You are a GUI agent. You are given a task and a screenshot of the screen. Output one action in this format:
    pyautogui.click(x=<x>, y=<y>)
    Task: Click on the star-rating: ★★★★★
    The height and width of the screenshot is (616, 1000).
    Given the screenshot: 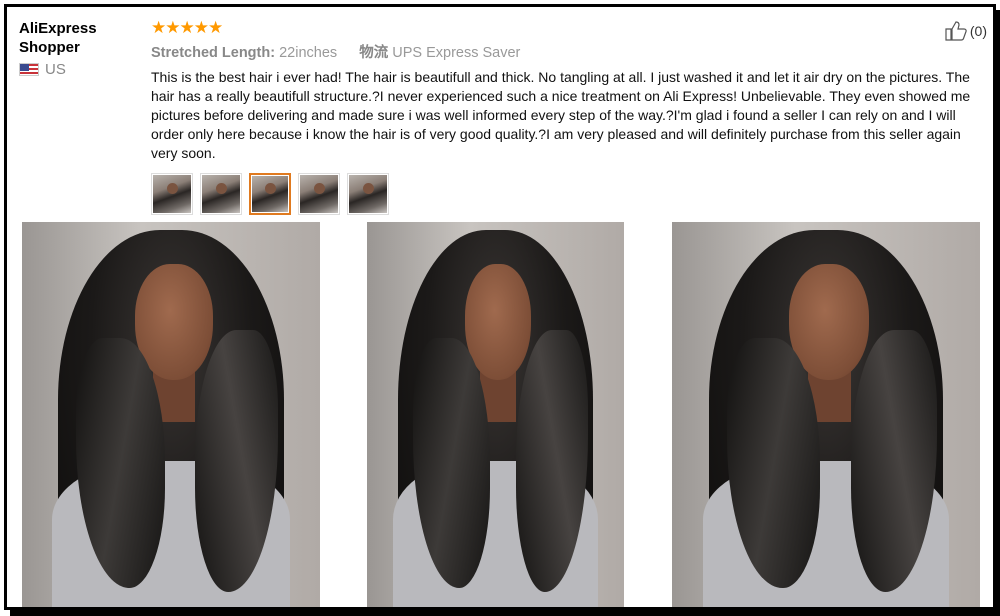 What is the action you would take?
    pyautogui.click(x=187, y=27)
    